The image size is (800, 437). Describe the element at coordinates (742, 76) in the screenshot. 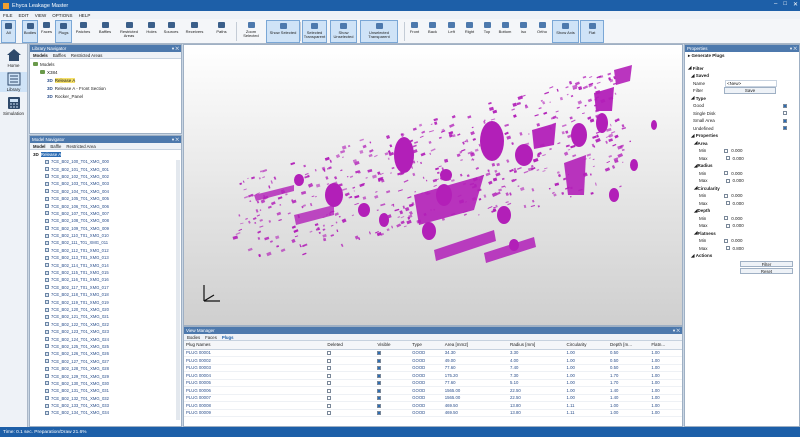

I see `saved-section: ◢ Saved` at that location.